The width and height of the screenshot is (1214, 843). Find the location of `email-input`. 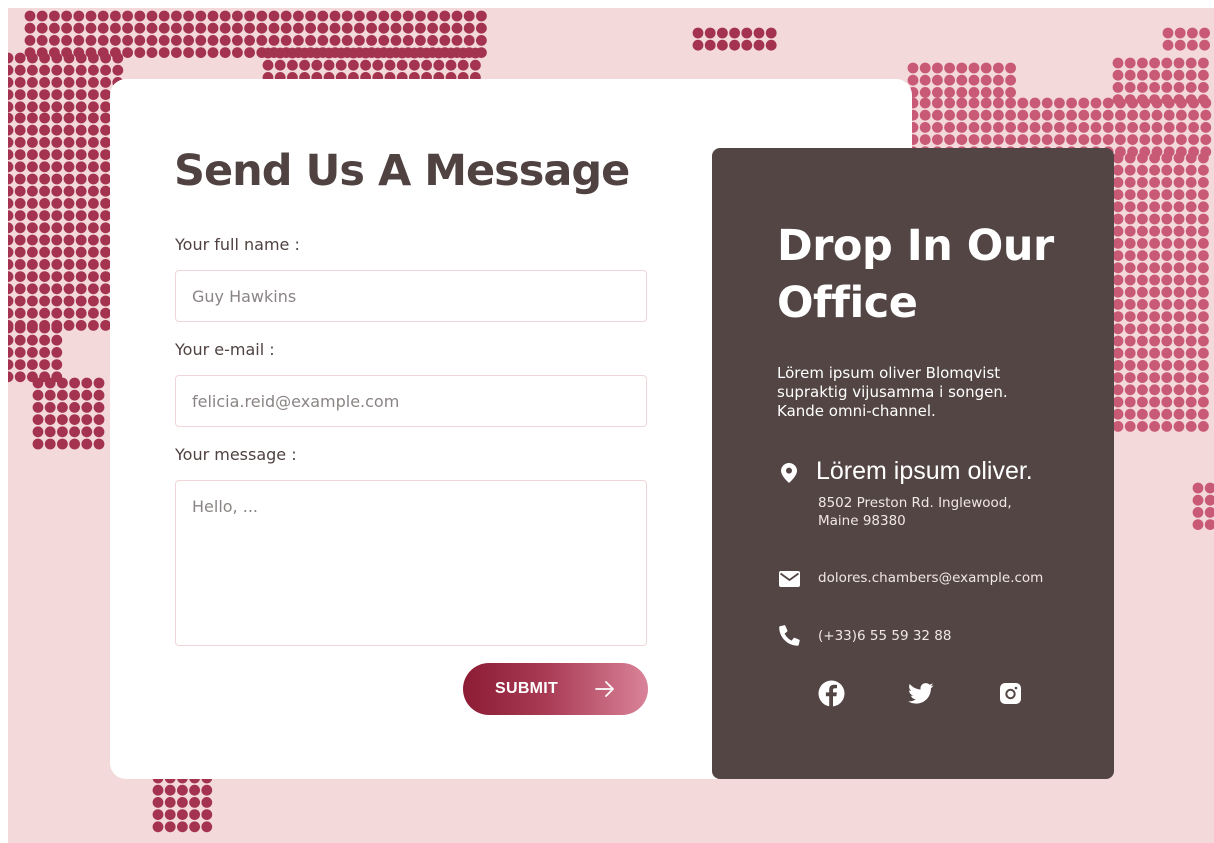

email-input is located at coordinates (411, 401).